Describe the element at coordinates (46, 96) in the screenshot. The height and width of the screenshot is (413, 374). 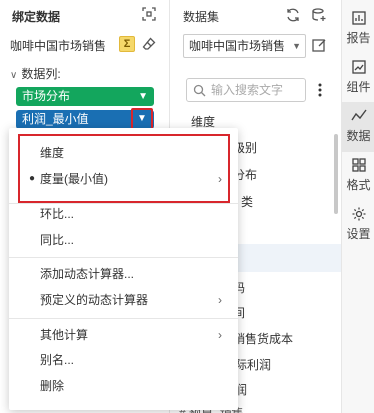
I see `field-pill-label: 市场分布` at that location.